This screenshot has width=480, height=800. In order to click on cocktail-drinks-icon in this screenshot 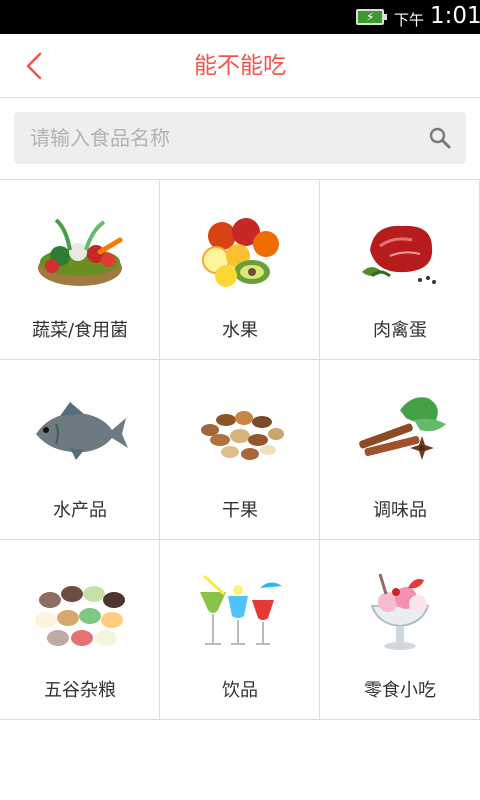, I will do `click(241, 609)`.